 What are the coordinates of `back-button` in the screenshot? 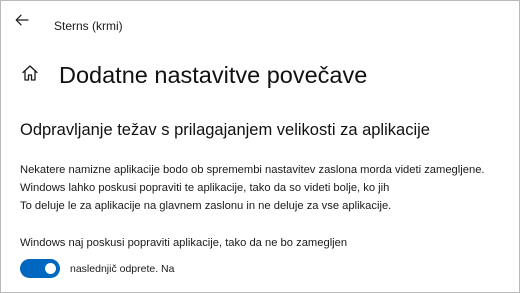 It's located at (22, 20).